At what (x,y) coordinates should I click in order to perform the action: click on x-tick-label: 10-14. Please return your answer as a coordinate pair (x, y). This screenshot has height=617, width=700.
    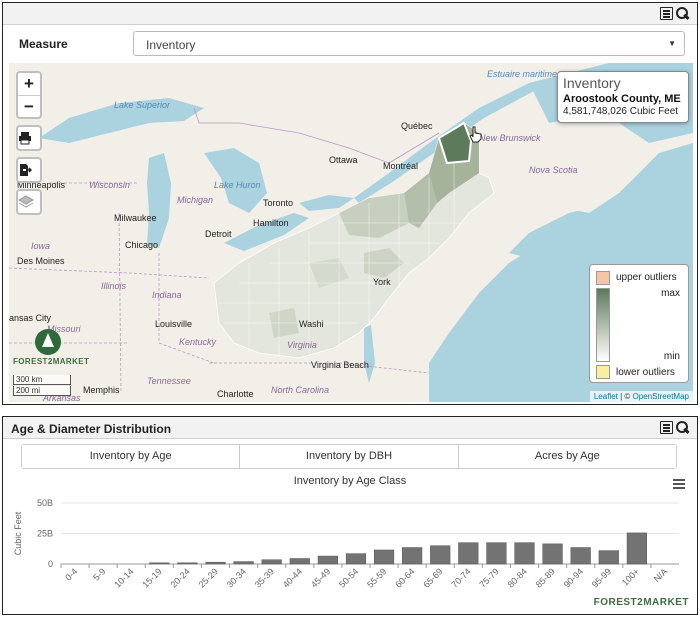
    Looking at the image, I should click on (123, 577).